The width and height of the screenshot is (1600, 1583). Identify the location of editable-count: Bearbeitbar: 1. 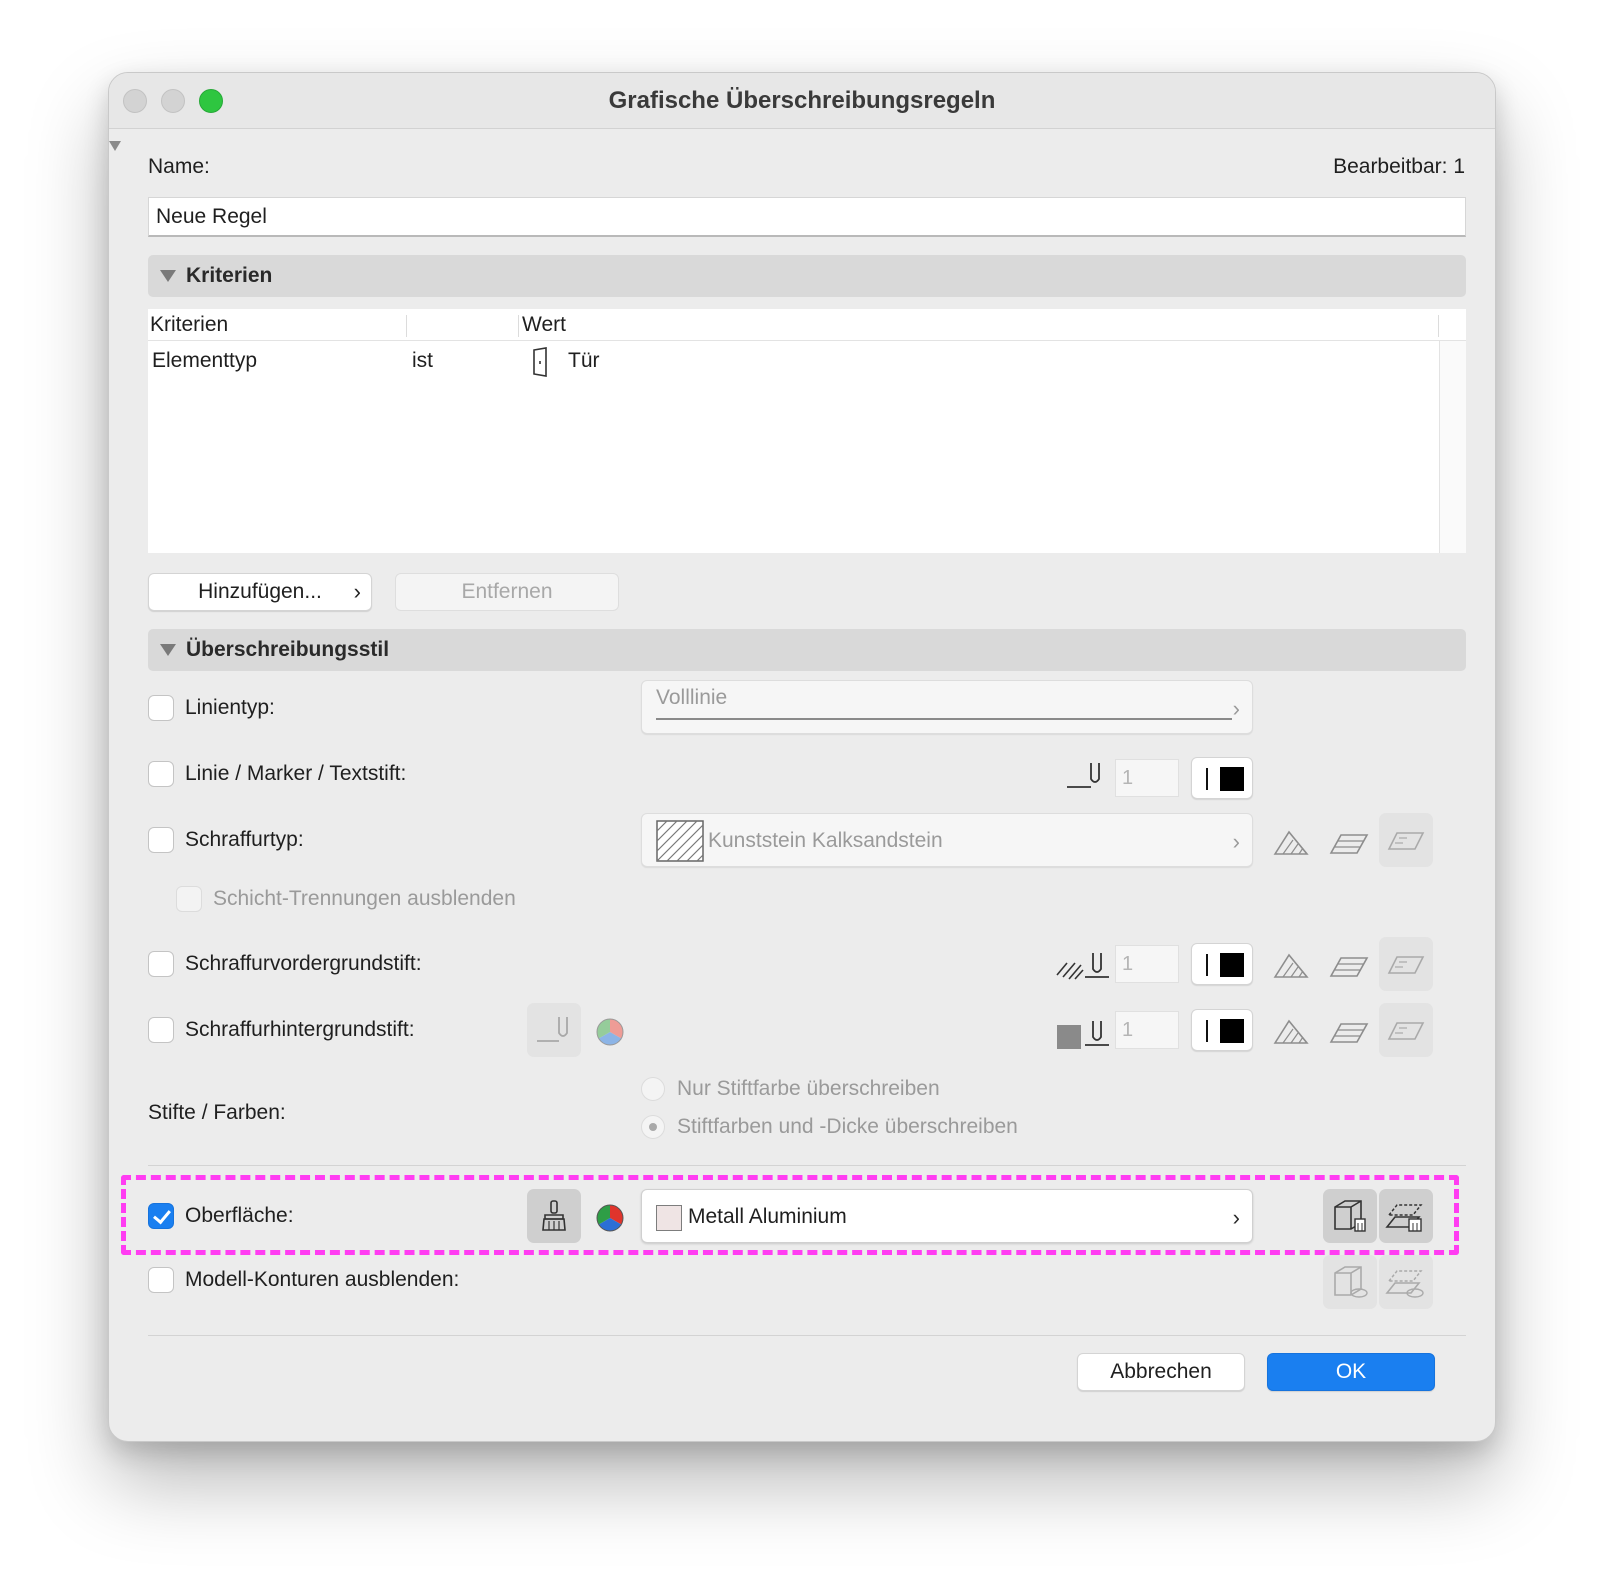
(1399, 166).